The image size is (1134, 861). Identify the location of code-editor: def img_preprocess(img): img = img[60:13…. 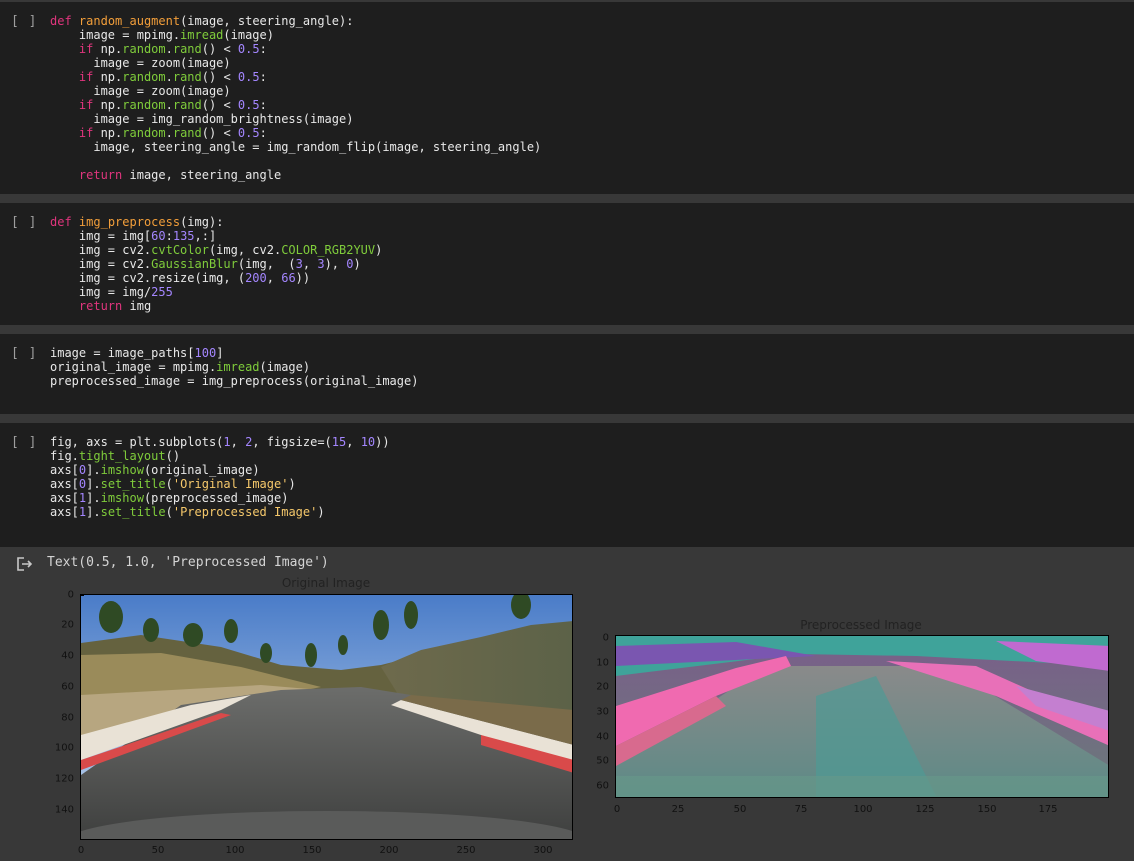
(216, 264).